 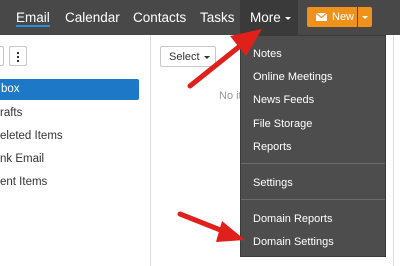 I want to click on nav-email: Email, so click(x=33, y=18).